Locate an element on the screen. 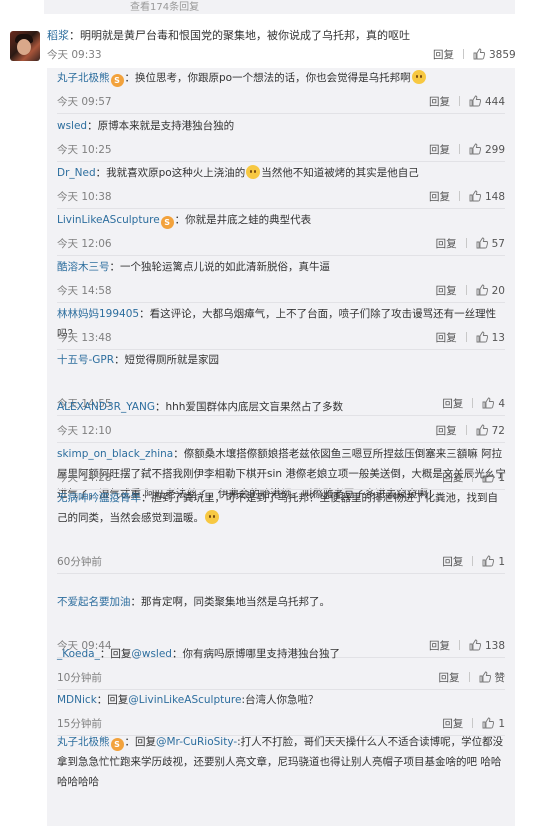 This screenshot has width=537, height=826. main-comment-body: ：明明就是黄尸台毒和恨国党的聚集地，被你说成了乌托邦，真的呕吐 is located at coordinates (239, 35).